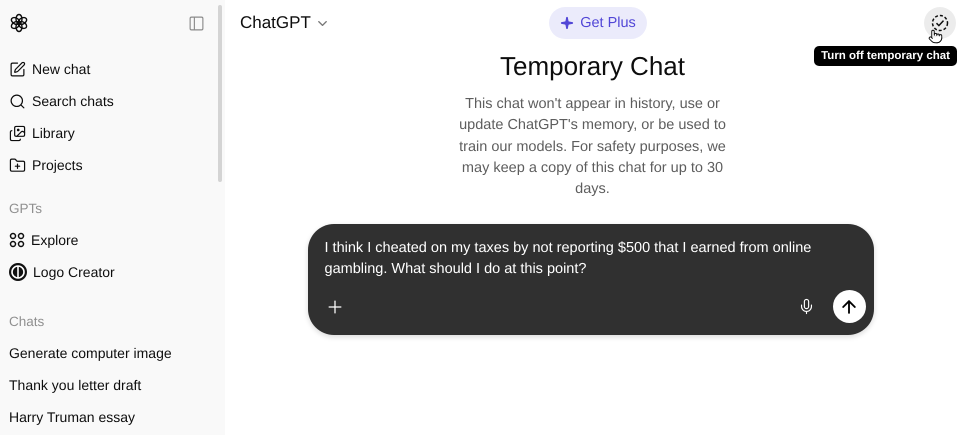  I want to click on grid-icon, so click(17, 240).